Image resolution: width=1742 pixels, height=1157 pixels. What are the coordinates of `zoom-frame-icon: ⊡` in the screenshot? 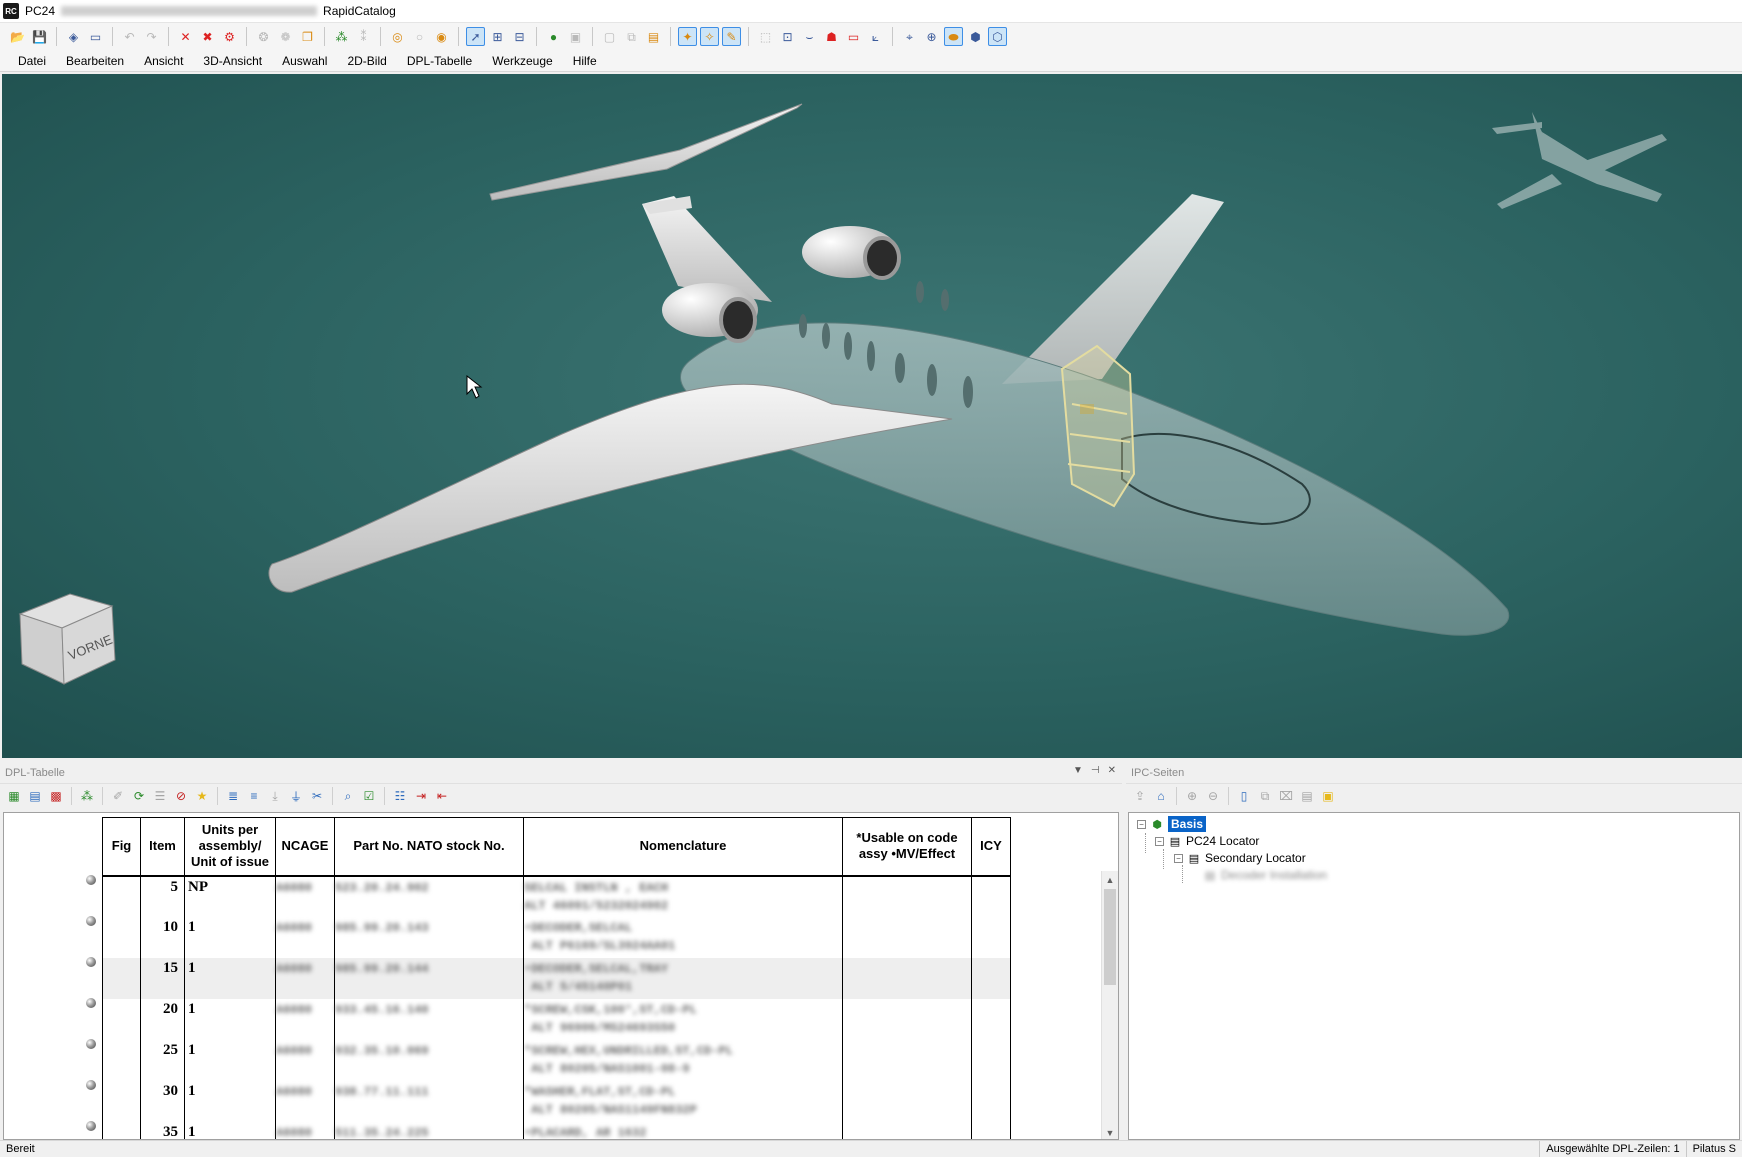 It's located at (787, 36).